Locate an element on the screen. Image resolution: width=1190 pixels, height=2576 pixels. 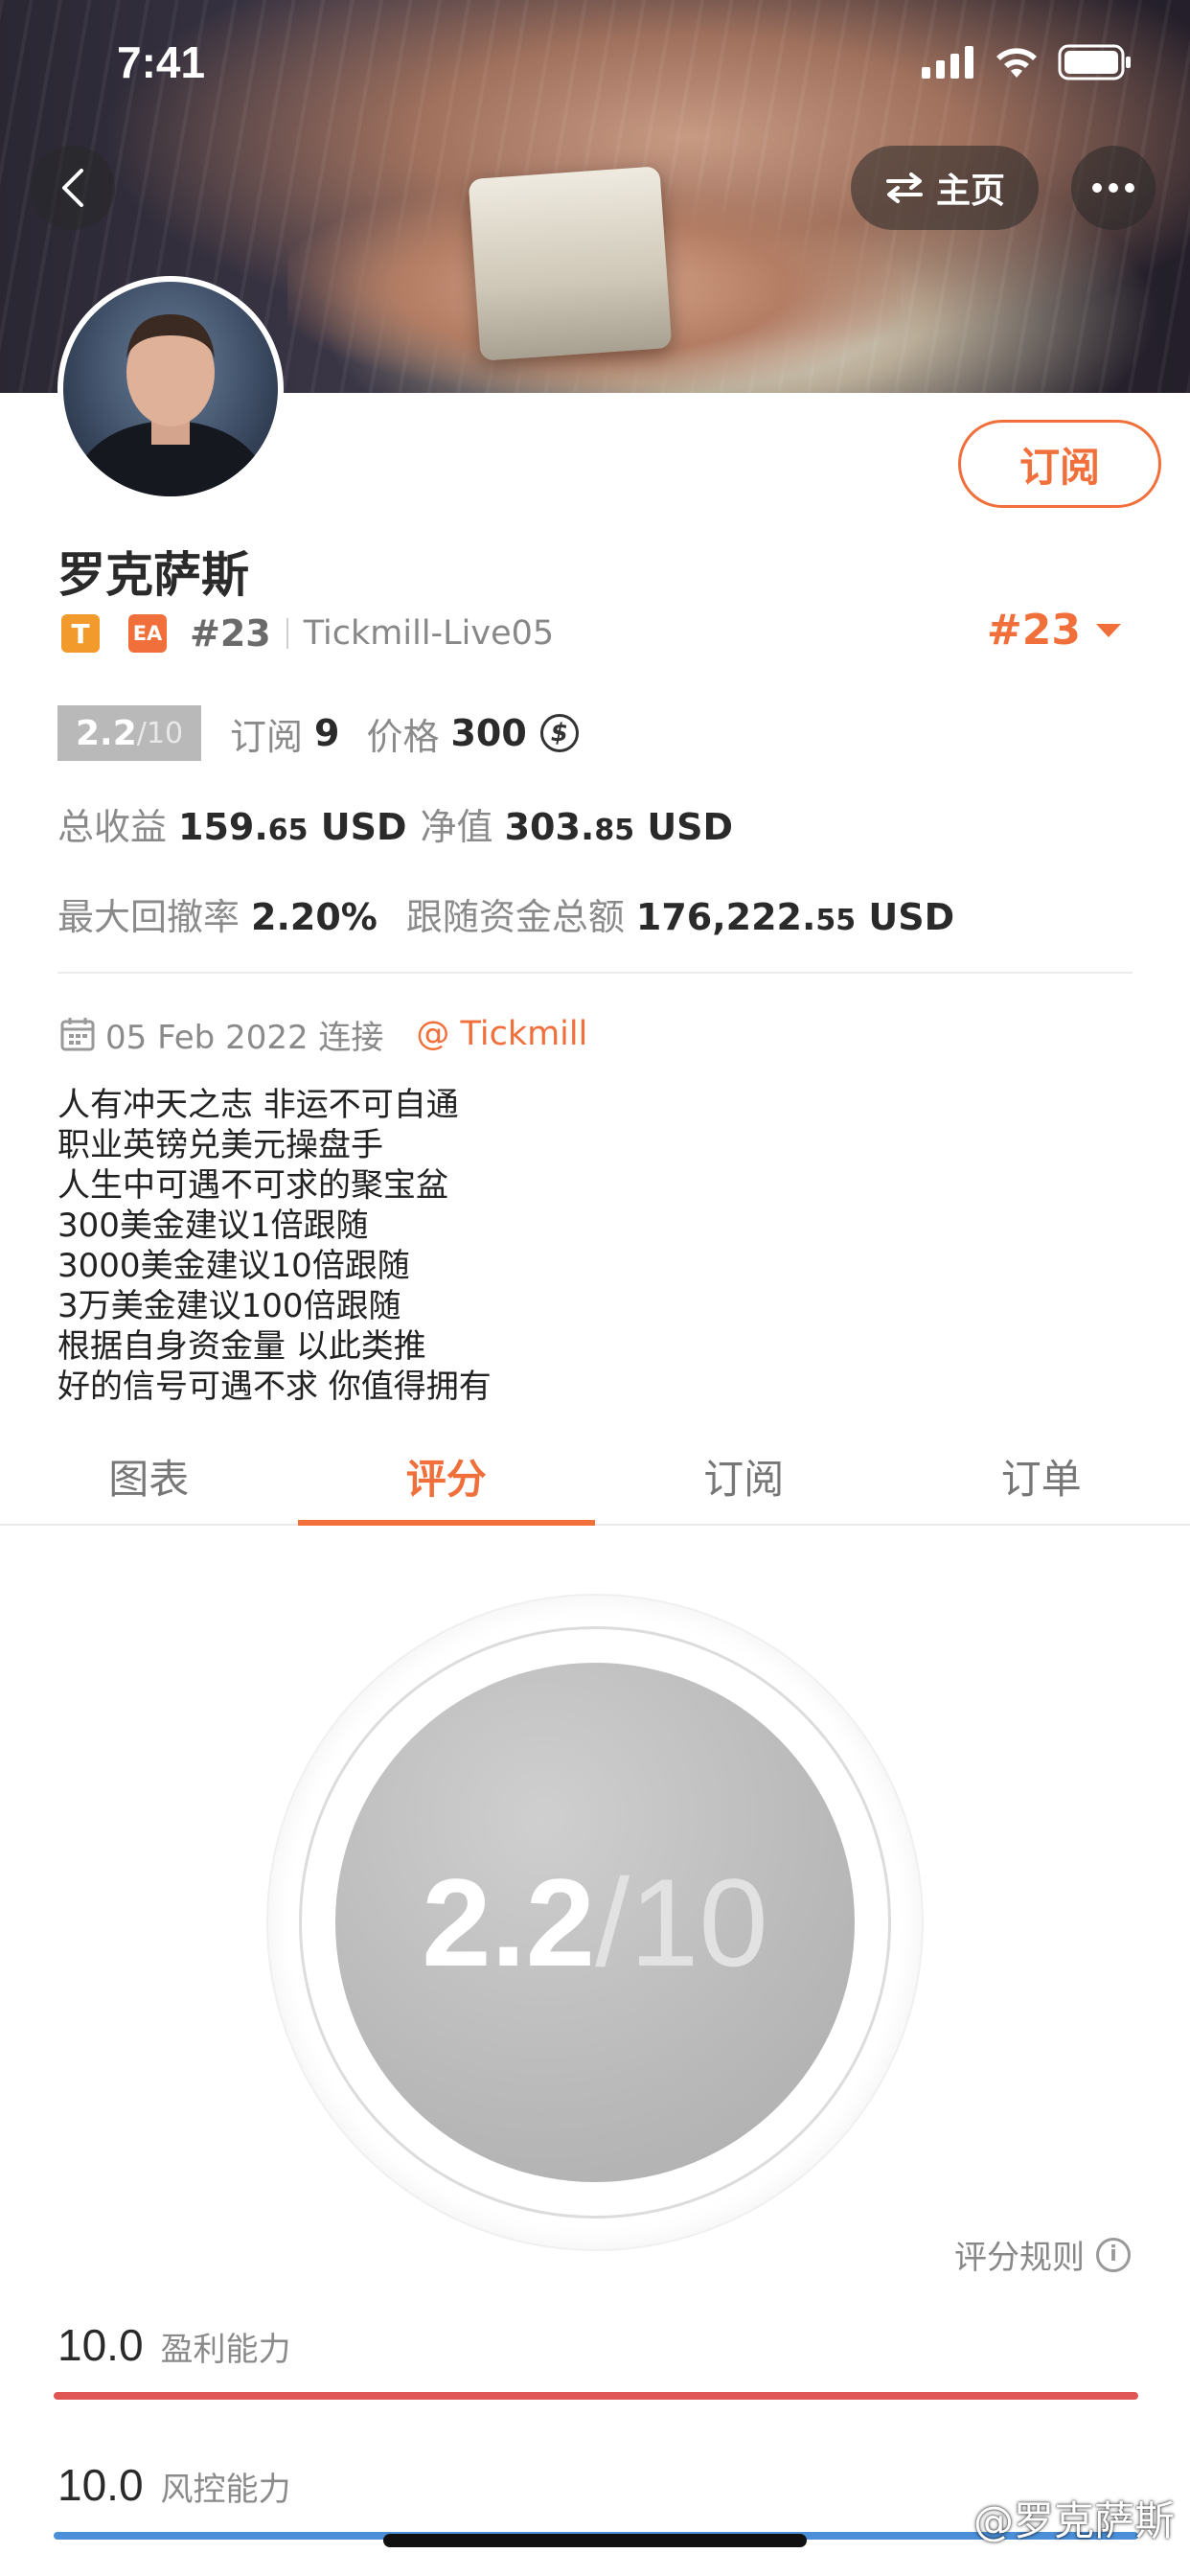
divider is located at coordinates (287, 633).